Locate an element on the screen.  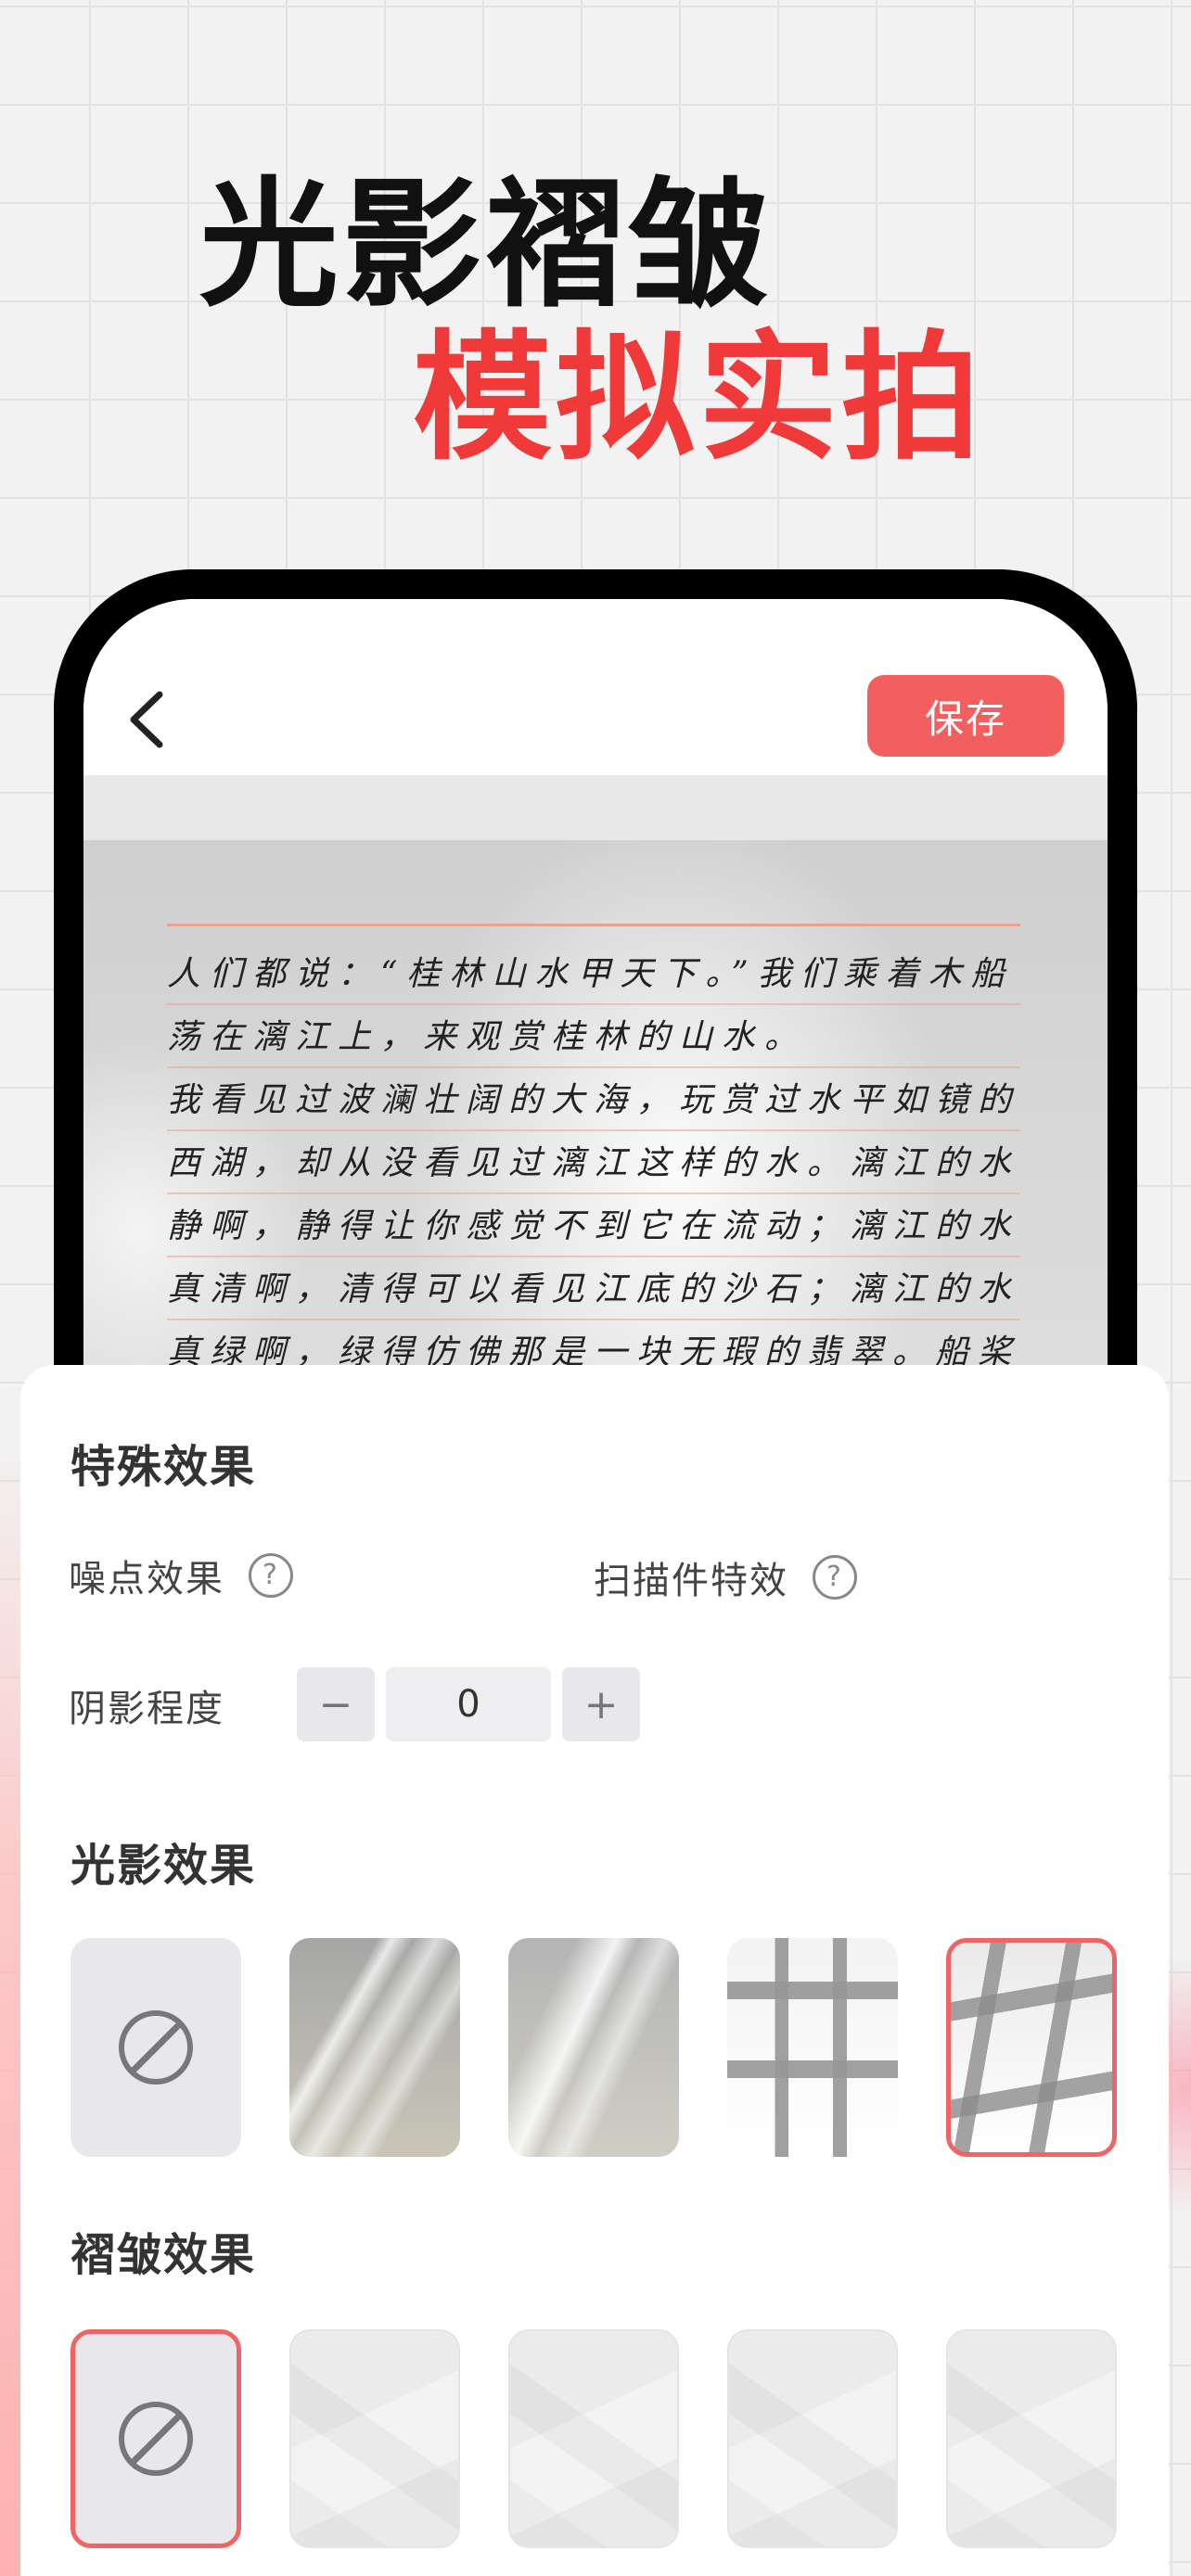
noise-effect-option: 噪点效果 ? is located at coordinates (181, 1575).